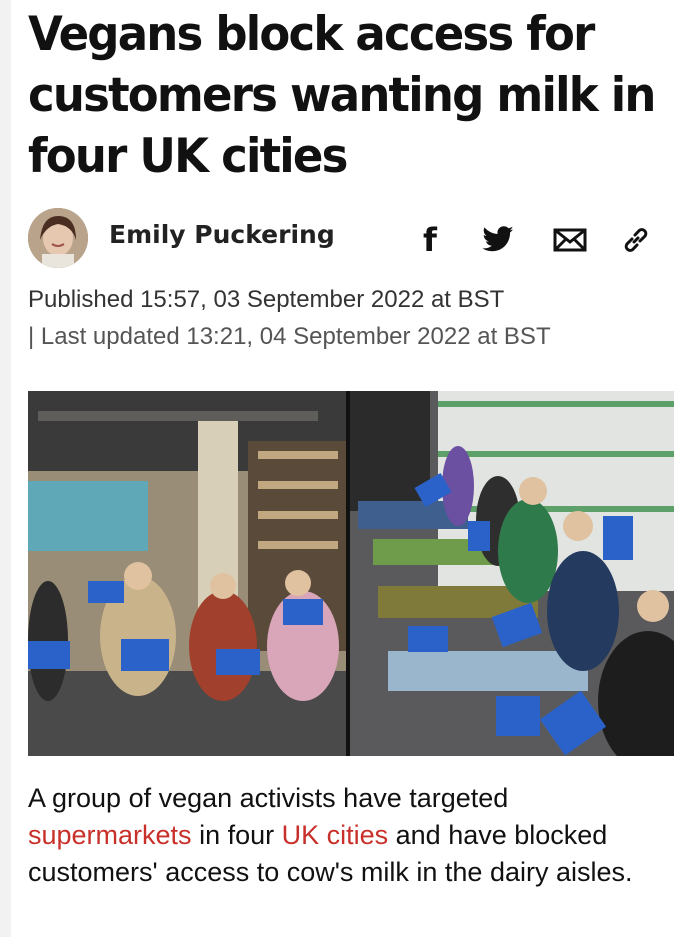  I want to click on intro-text-1: A group of vegan activists have targeted, so click(268, 798).